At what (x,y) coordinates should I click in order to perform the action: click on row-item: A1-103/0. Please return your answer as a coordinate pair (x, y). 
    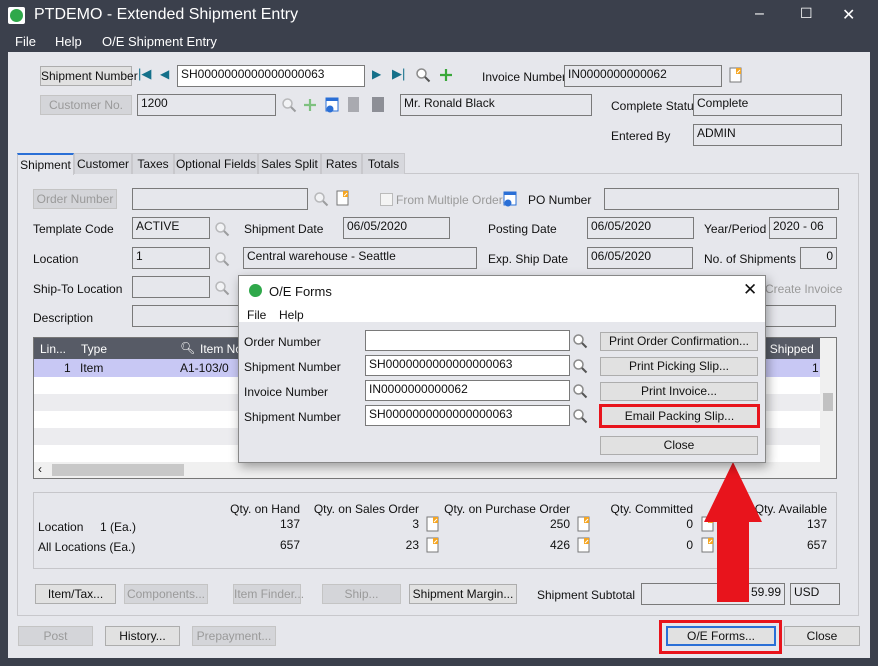
    Looking at the image, I should click on (204, 368).